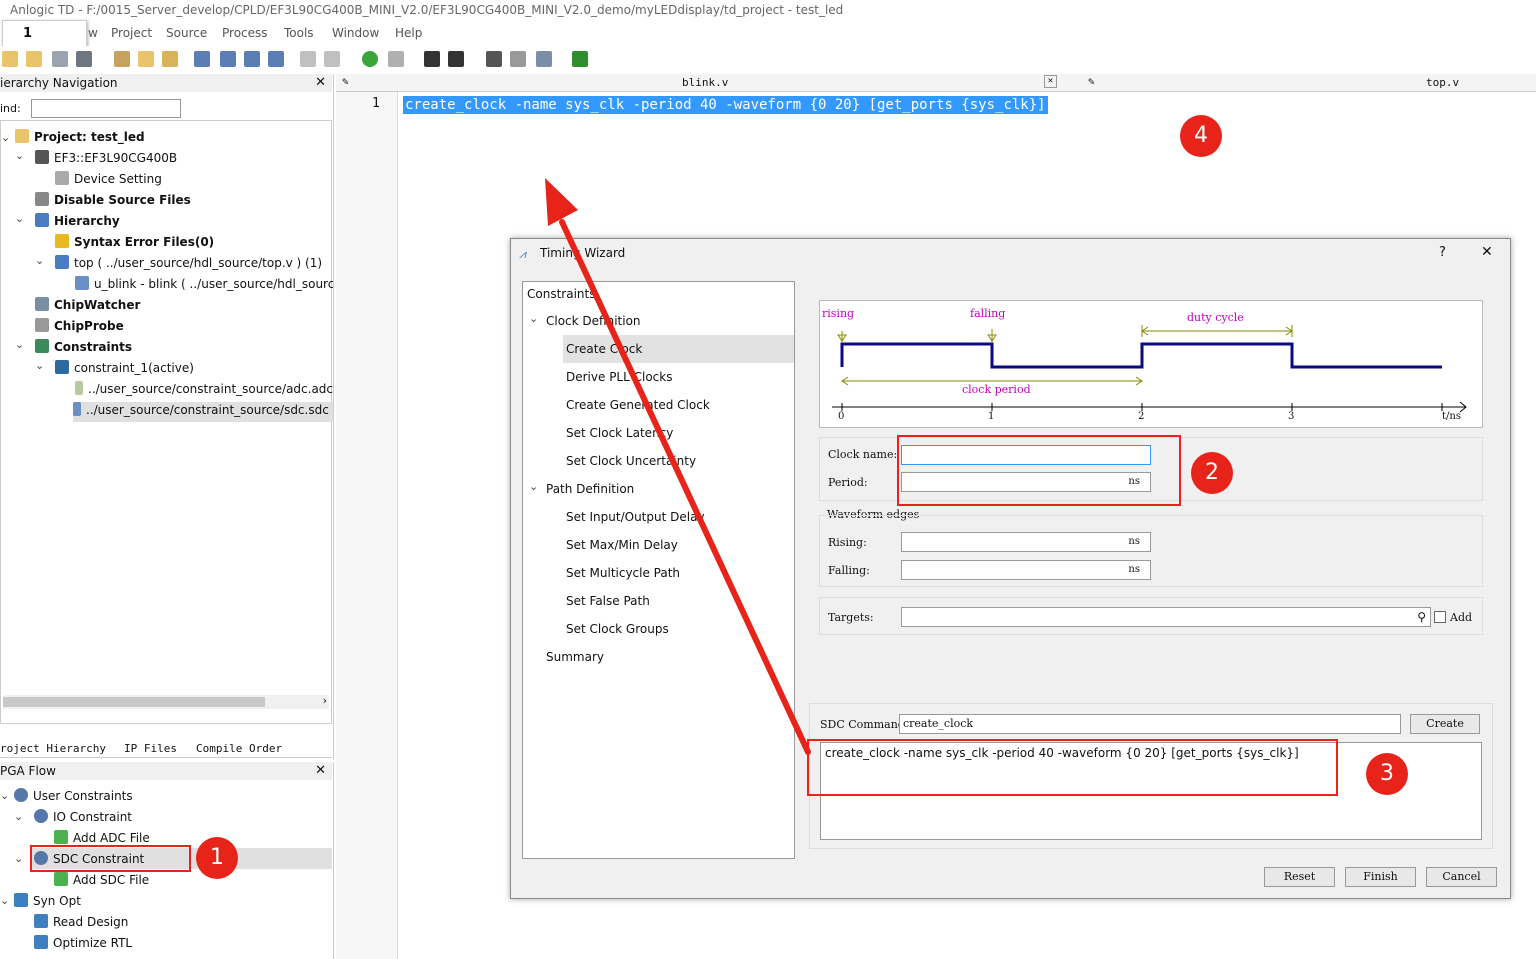  I want to click on annotation-badge-3: 3, so click(1387, 774).